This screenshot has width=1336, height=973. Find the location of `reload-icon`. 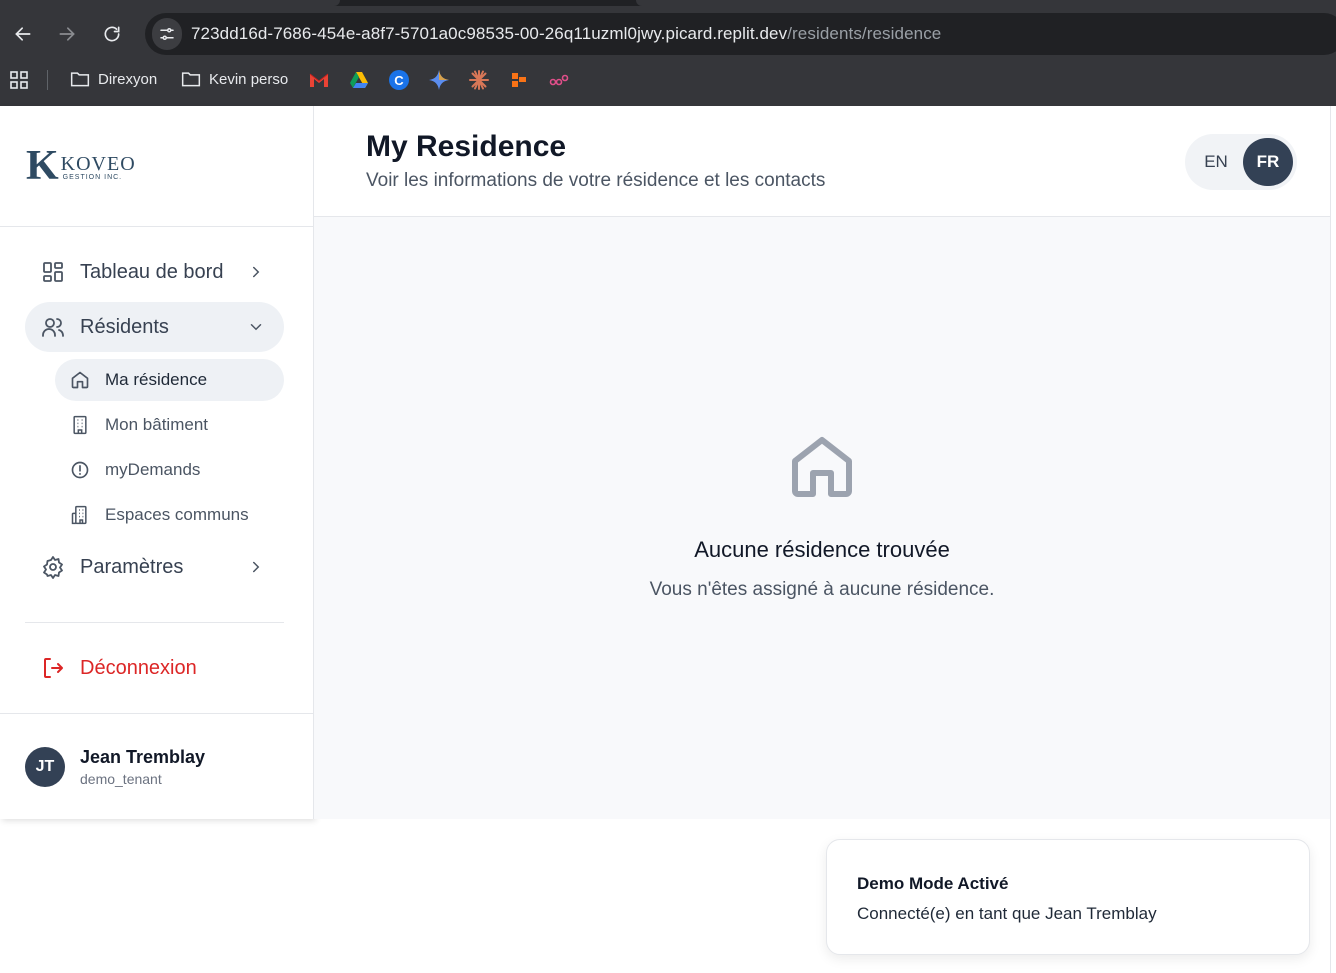

reload-icon is located at coordinates (112, 34).